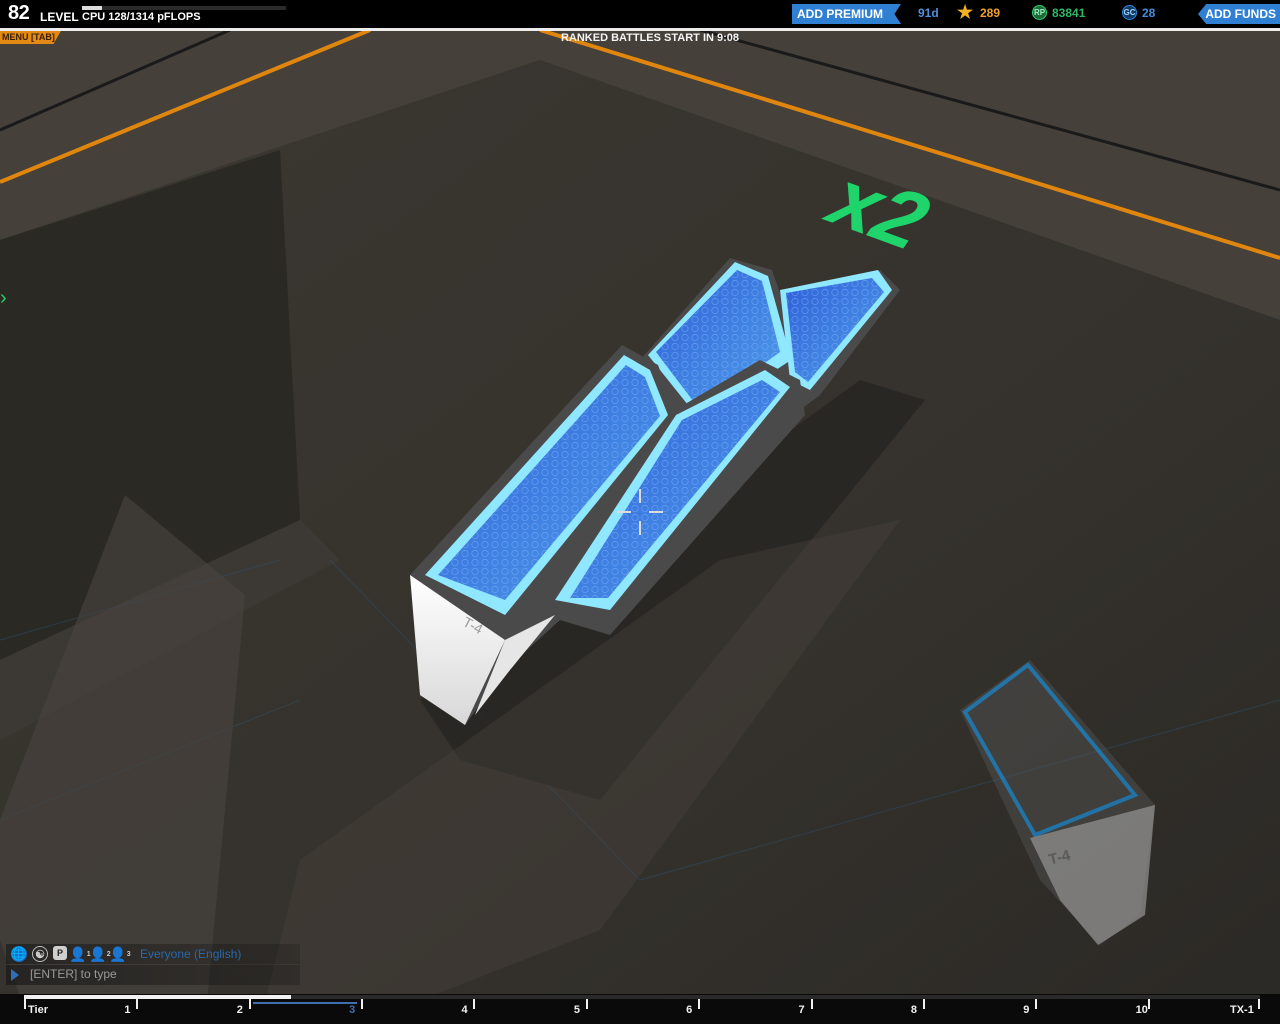 The width and height of the screenshot is (1280, 1024). Describe the element at coordinates (127, 1010) in the screenshot. I see `tier-label: 1` at that location.